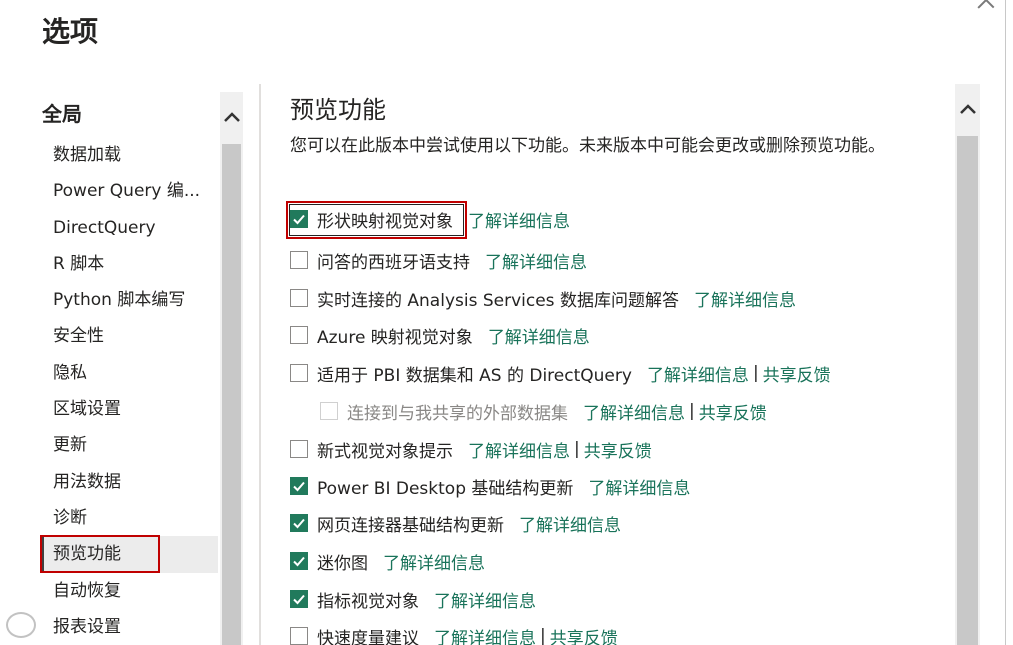 The width and height of the screenshot is (1013, 645). I want to click on section-description: 您可以在此版本中尝试使用以下功能。未来版本中可能会更改或删除预览功能。, so click(587, 146).